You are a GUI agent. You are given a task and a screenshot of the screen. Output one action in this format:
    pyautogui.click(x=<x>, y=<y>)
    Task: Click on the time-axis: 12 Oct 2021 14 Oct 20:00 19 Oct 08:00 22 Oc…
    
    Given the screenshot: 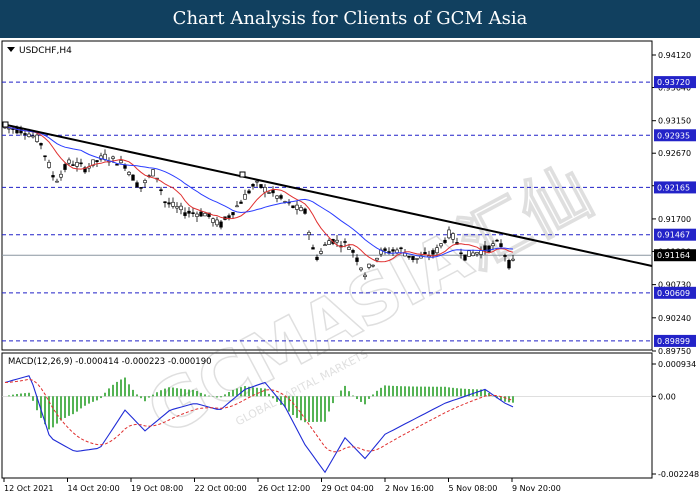 What is the action you would take?
    pyautogui.click(x=282, y=485)
    